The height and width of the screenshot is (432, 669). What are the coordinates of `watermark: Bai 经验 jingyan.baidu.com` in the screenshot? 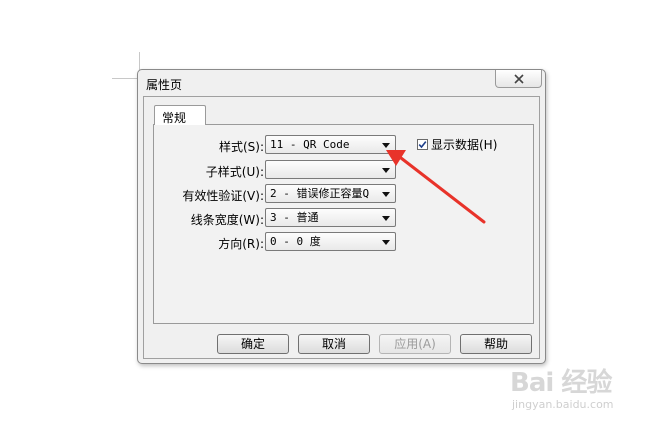 It's located at (576, 392).